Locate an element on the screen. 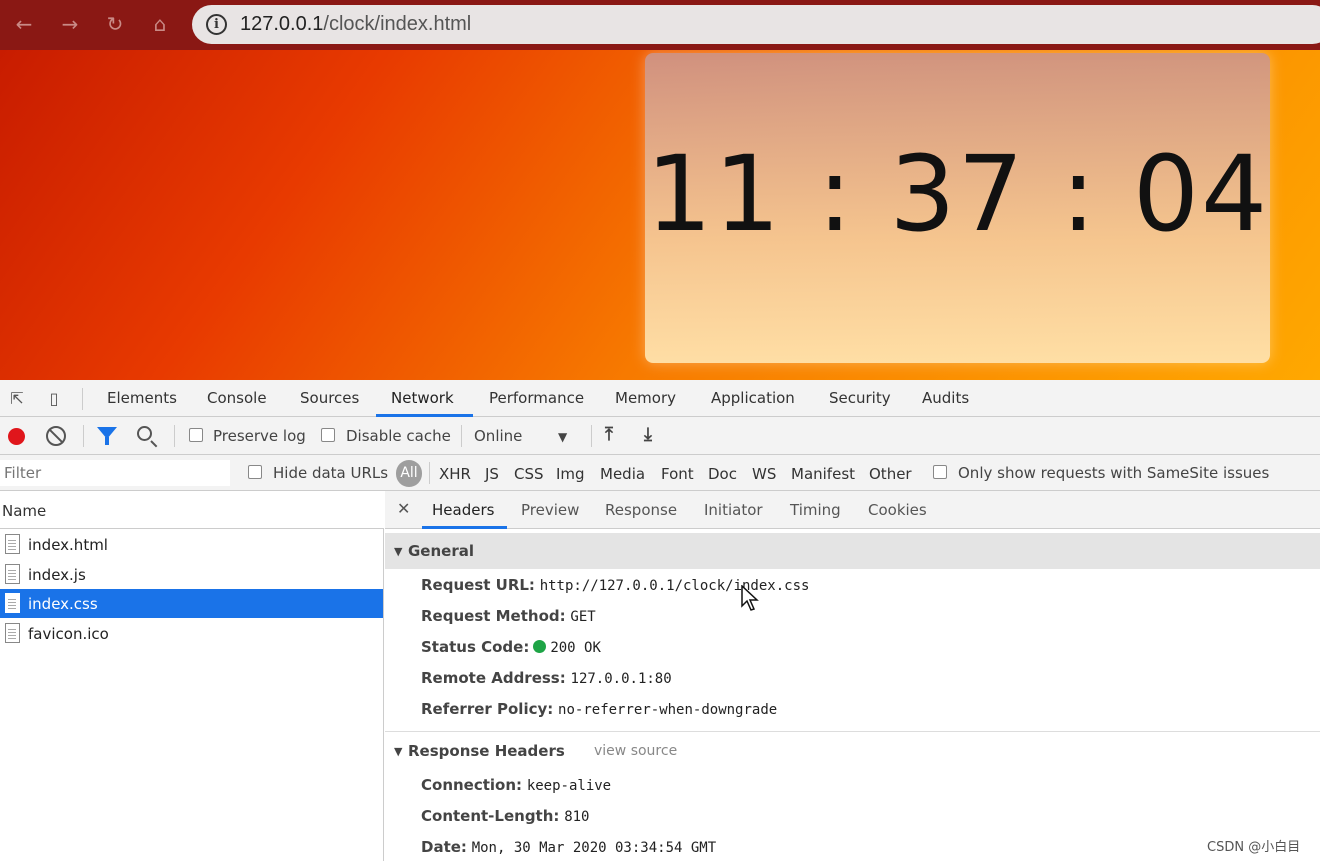  type-filter-font: Font is located at coordinates (677, 474).